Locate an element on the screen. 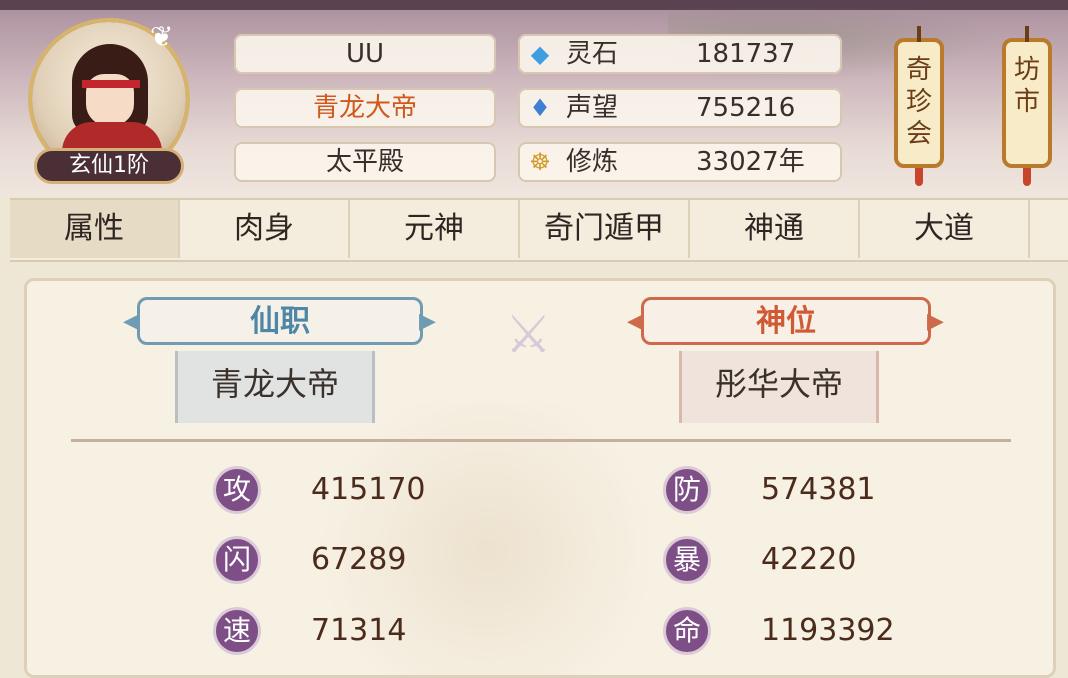 This screenshot has height=678, width=1068. resource-label: 灵石 is located at coordinates (592, 54).